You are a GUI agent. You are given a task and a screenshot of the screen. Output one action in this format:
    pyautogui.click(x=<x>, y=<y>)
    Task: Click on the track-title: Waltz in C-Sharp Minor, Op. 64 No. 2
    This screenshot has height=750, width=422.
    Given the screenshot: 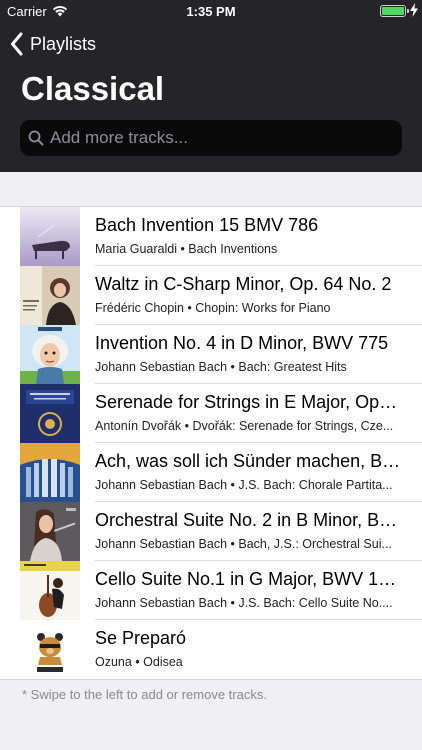 What is the action you would take?
    pyautogui.click(x=243, y=284)
    